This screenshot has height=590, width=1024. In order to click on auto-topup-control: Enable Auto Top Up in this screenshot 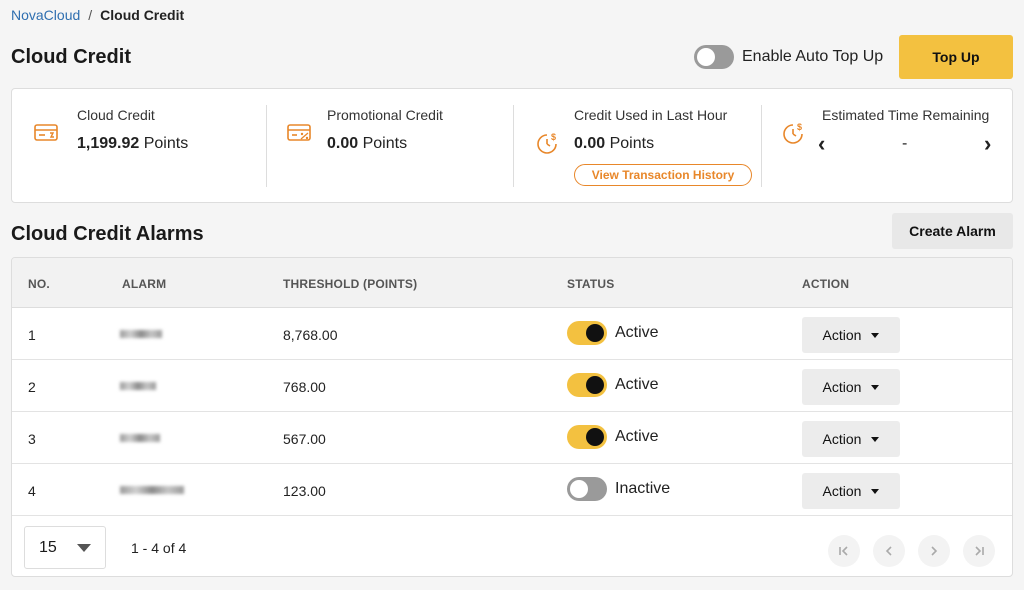, I will do `click(788, 57)`.